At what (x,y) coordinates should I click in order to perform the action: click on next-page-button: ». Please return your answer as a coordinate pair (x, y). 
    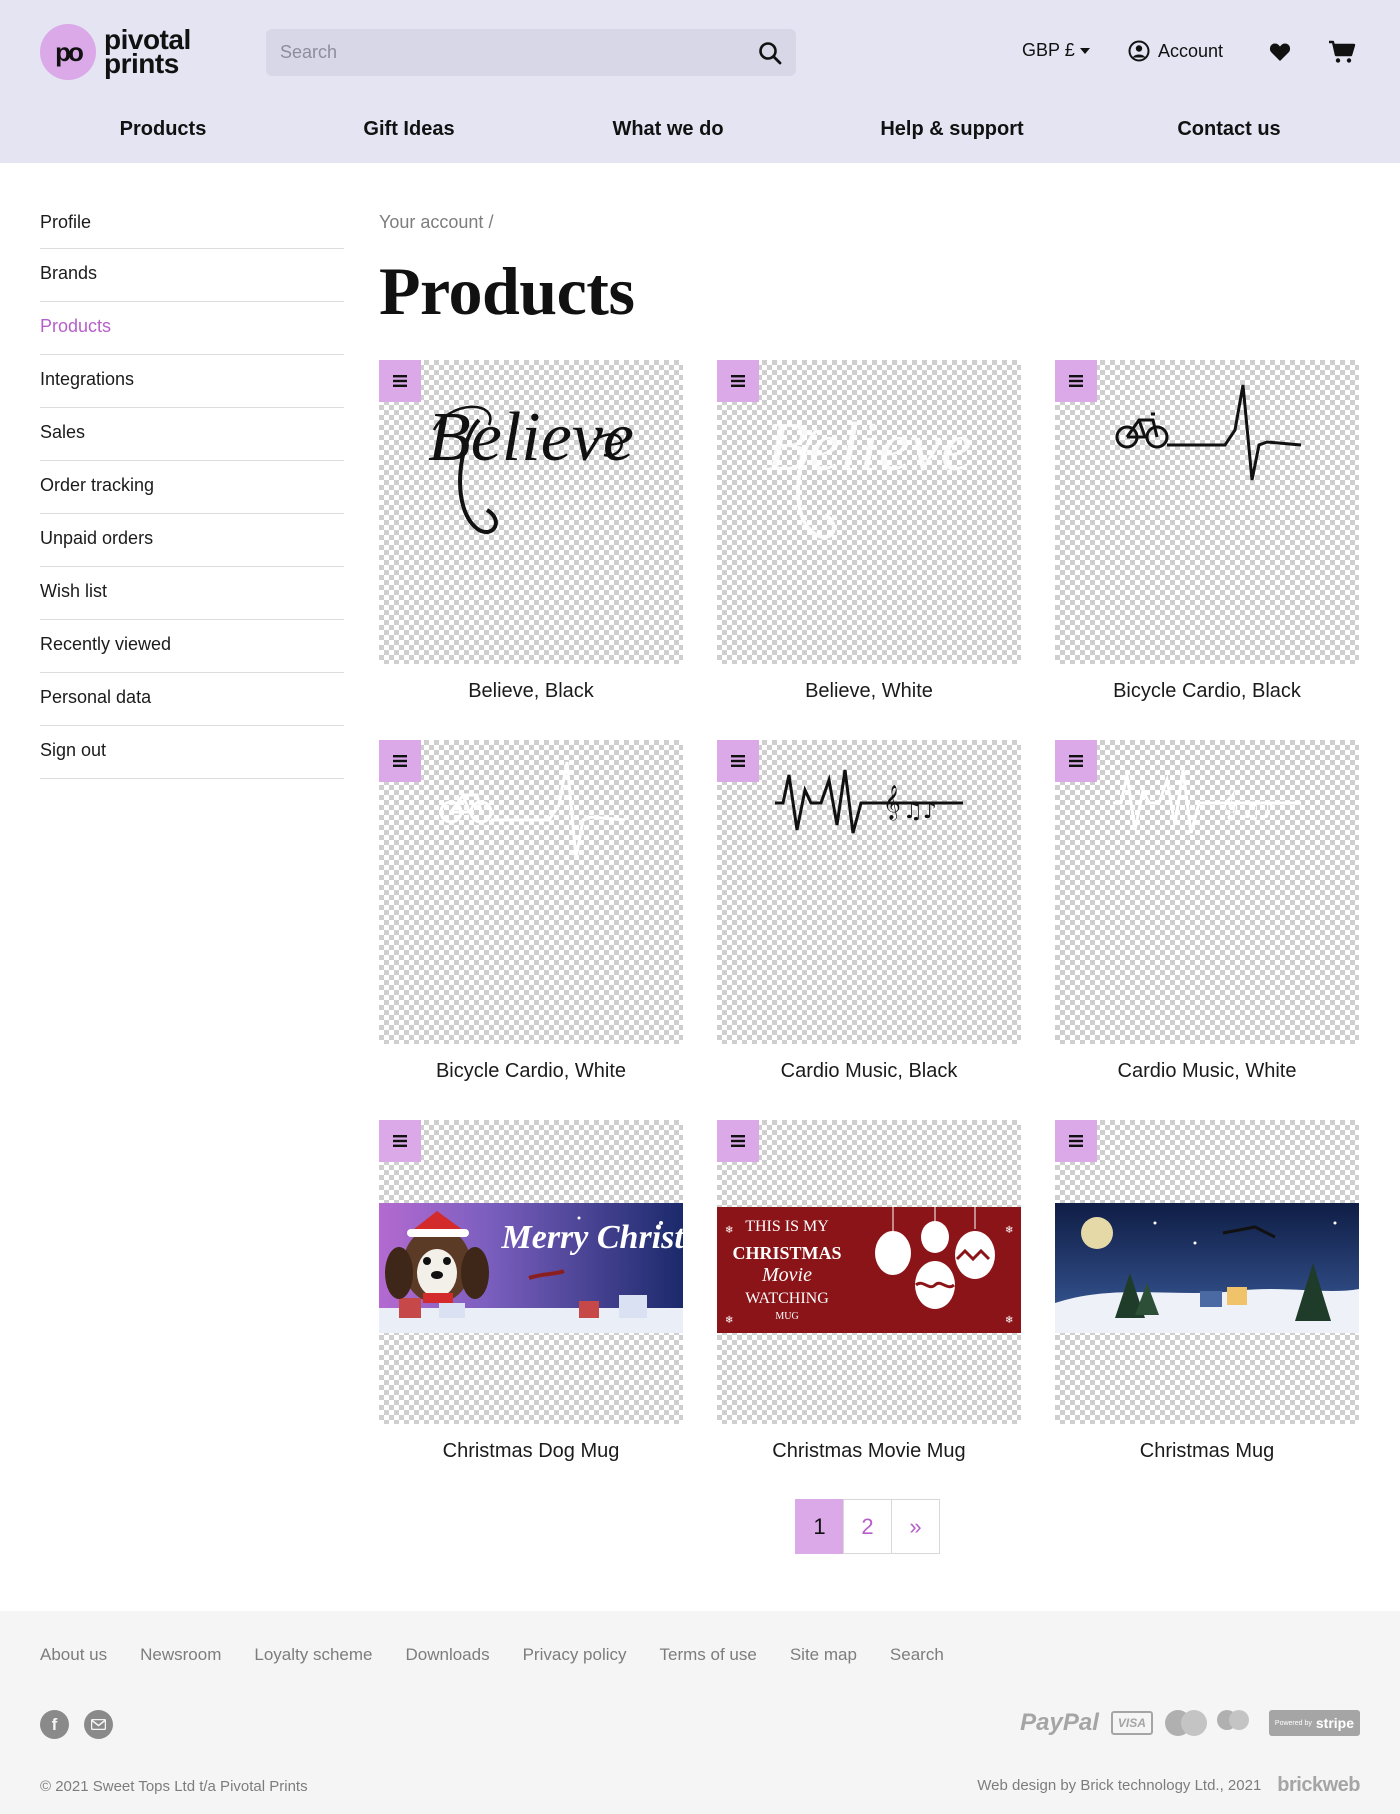
    Looking at the image, I should click on (915, 1526).